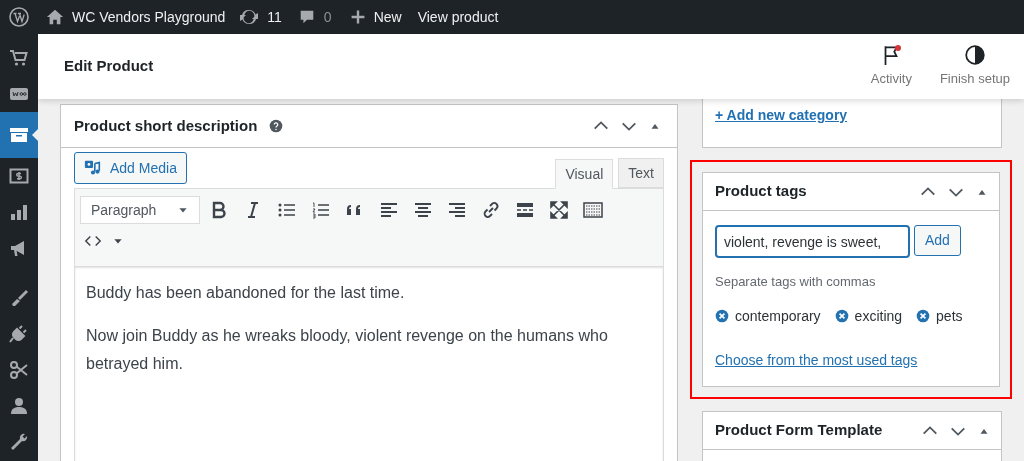 This screenshot has width=1024, height=461. What do you see at coordinates (851, 360) in the screenshot?
I see `most-used-tags-link: Choose from the most used tags` at bounding box center [851, 360].